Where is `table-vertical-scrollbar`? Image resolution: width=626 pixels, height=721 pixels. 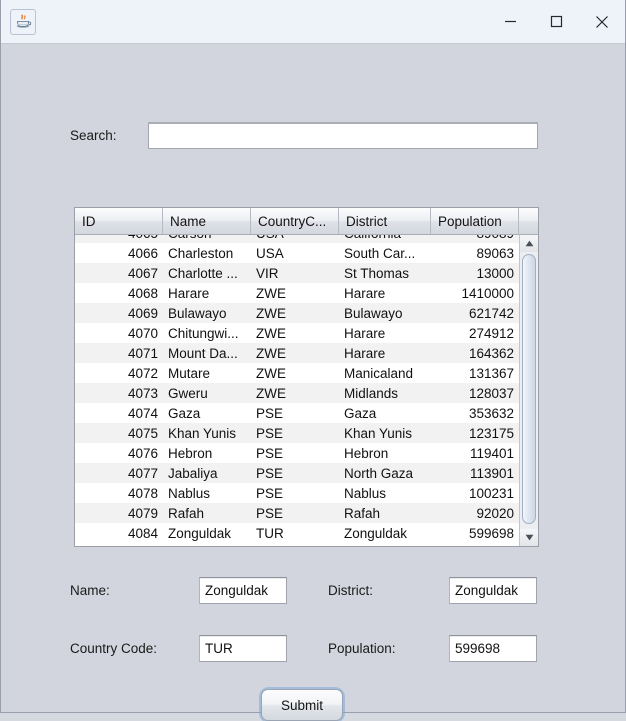 table-vertical-scrollbar is located at coordinates (528, 390).